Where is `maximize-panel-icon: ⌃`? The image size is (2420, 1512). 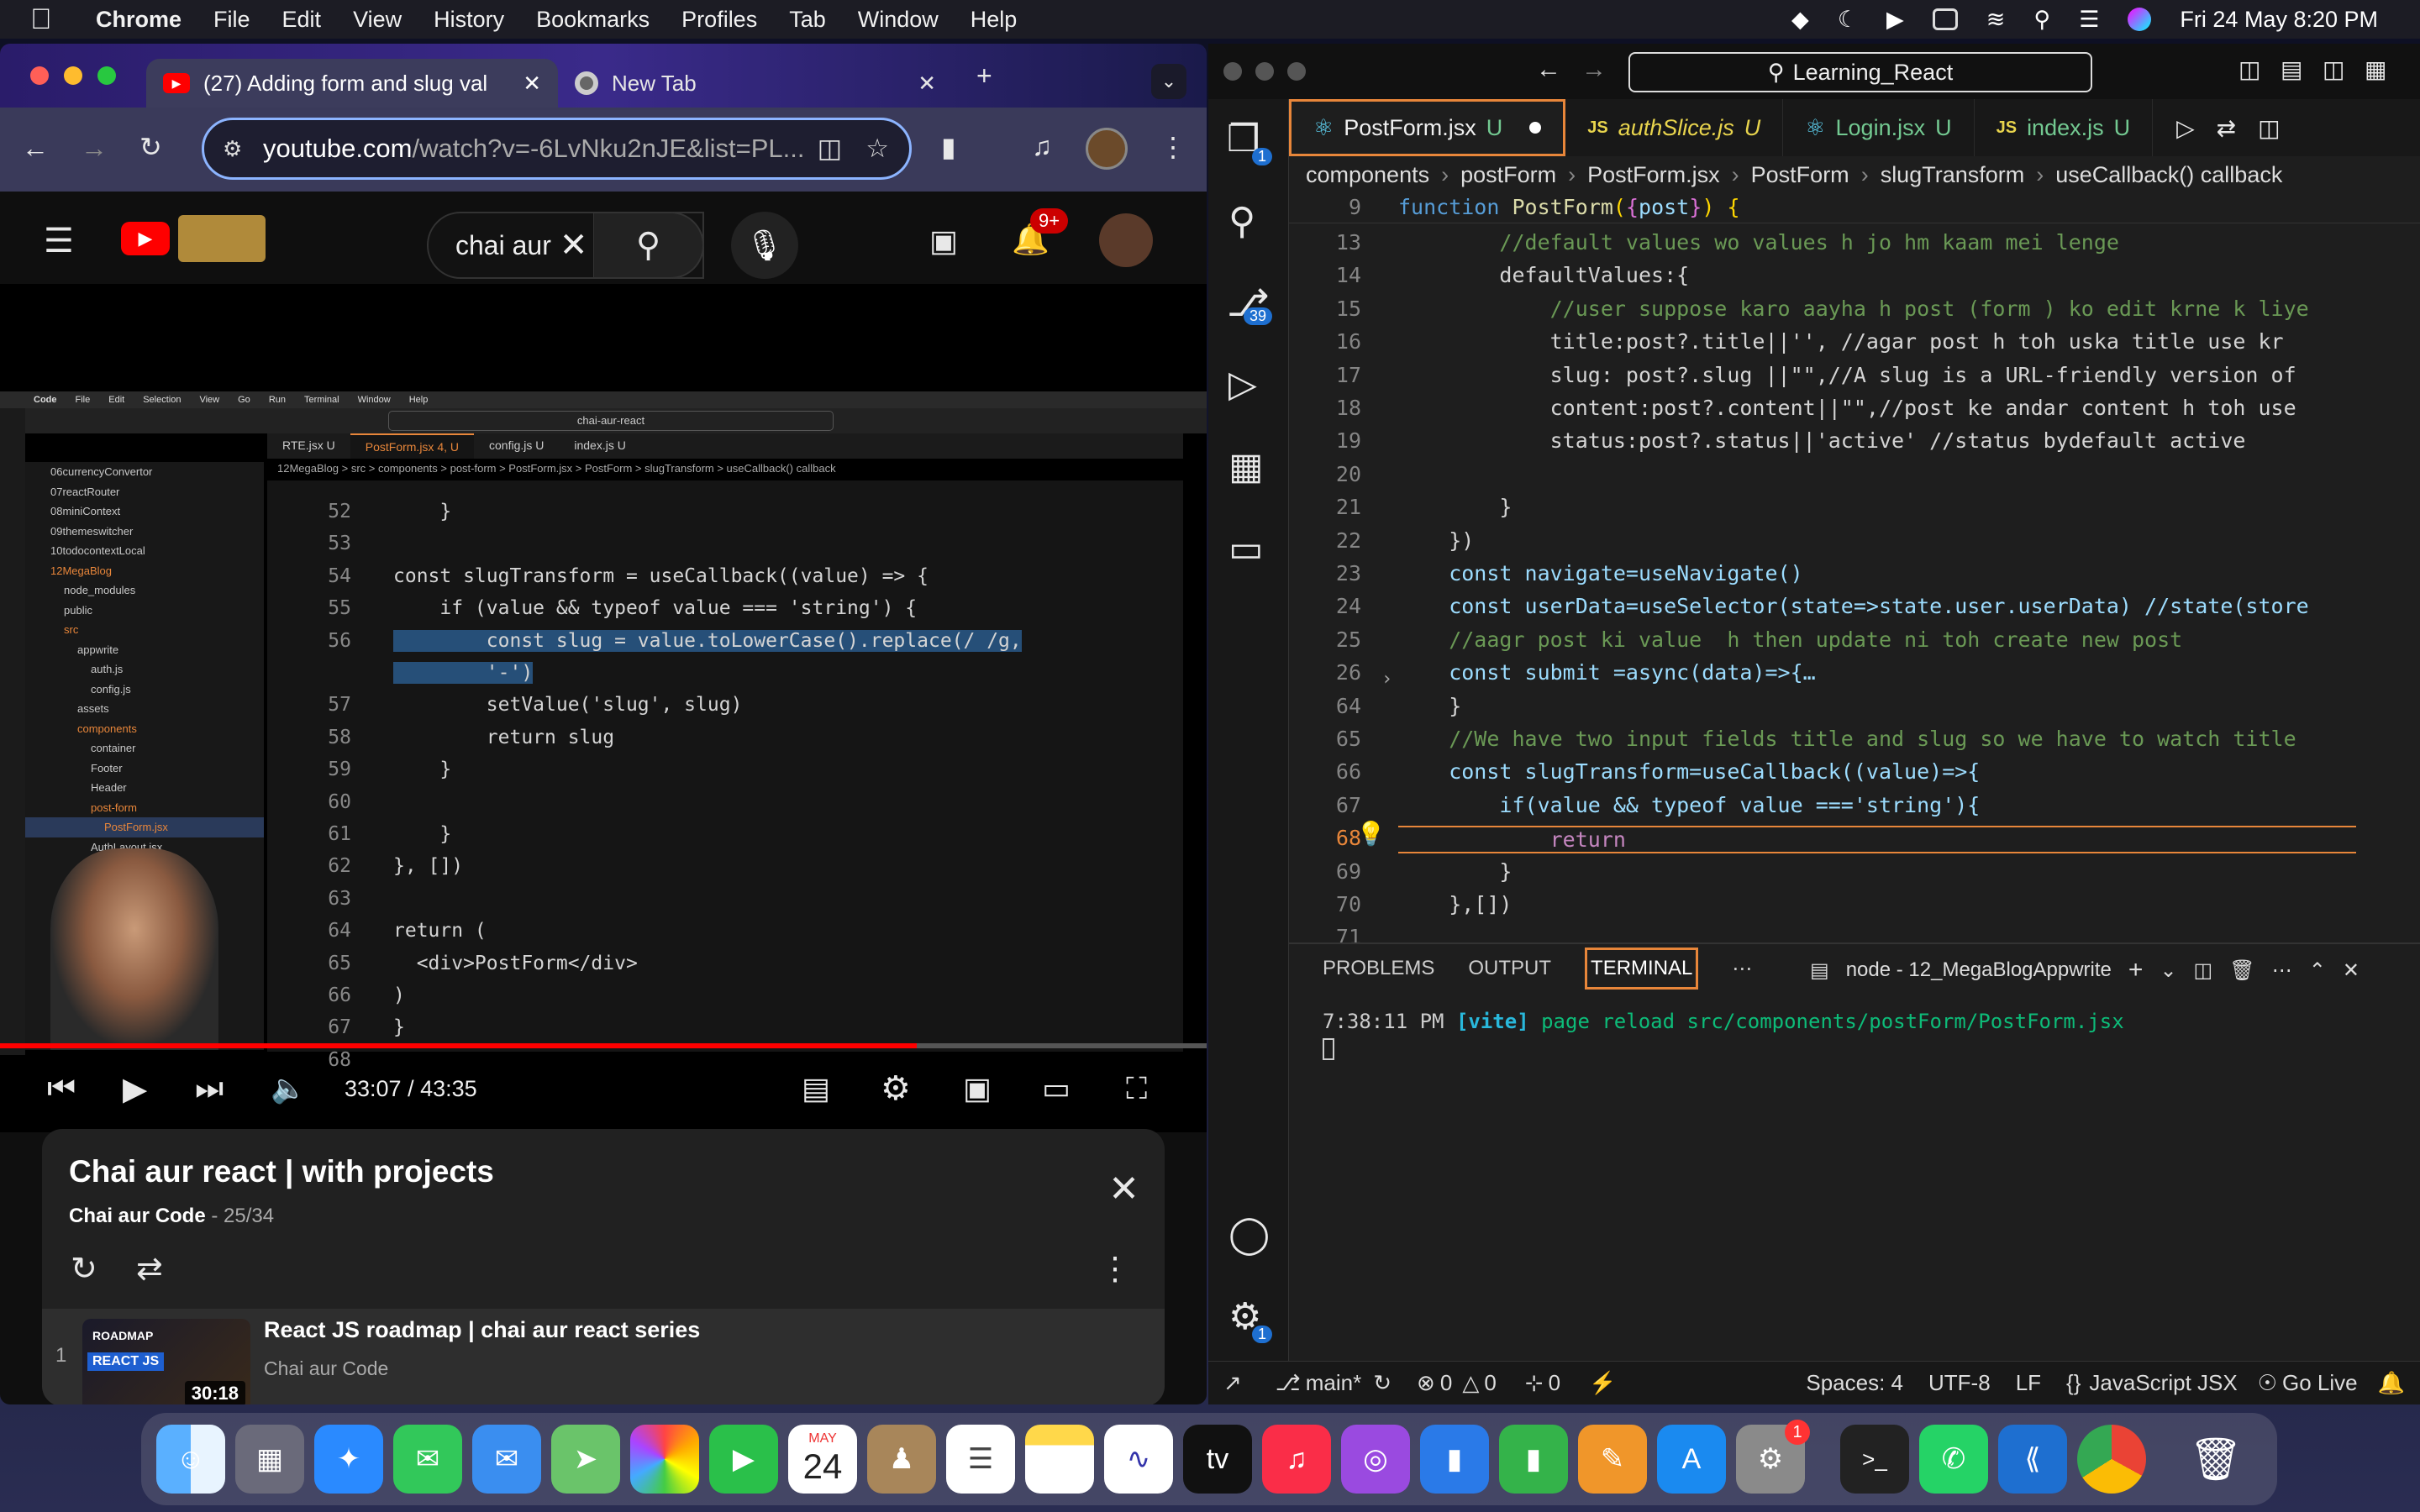
maximize-panel-icon: ⌃ is located at coordinates (2317, 970).